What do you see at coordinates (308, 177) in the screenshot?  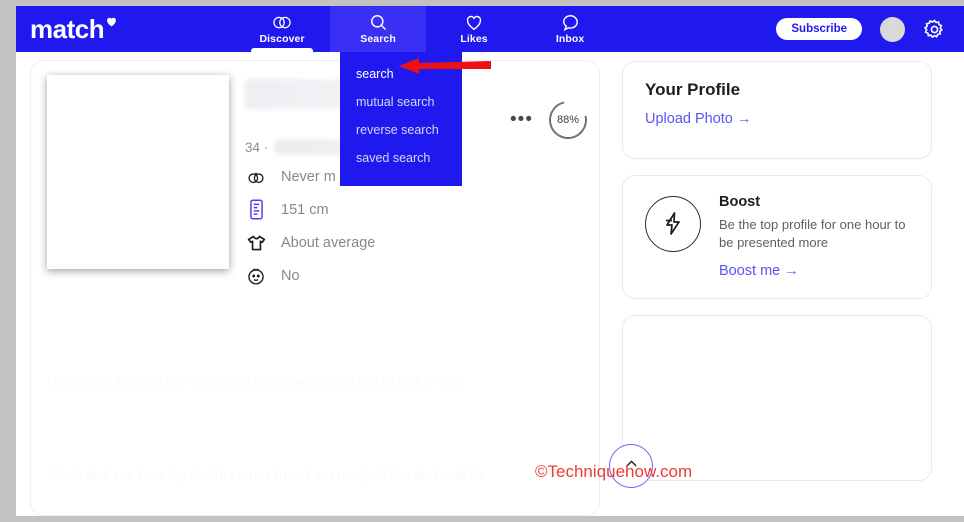 I see `detail-marital-status-value: Never m` at bounding box center [308, 177].